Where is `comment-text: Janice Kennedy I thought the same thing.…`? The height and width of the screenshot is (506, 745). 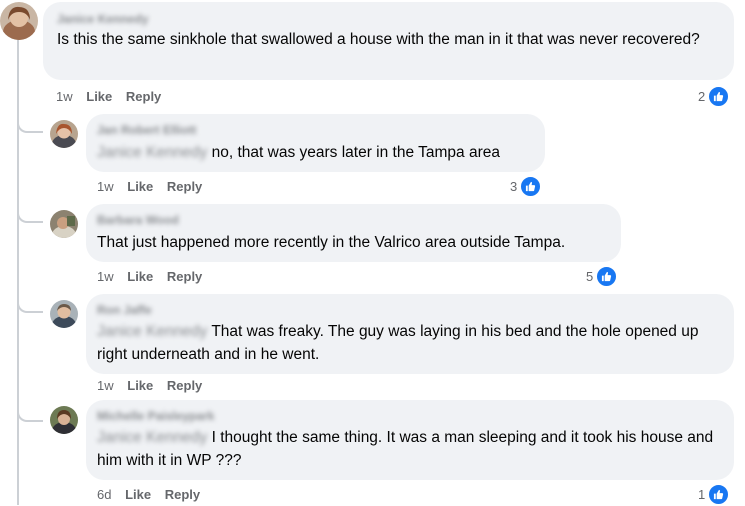
comment-text: Janice Kennedy I thought the same thing.… is located at coordinates (405, 449).